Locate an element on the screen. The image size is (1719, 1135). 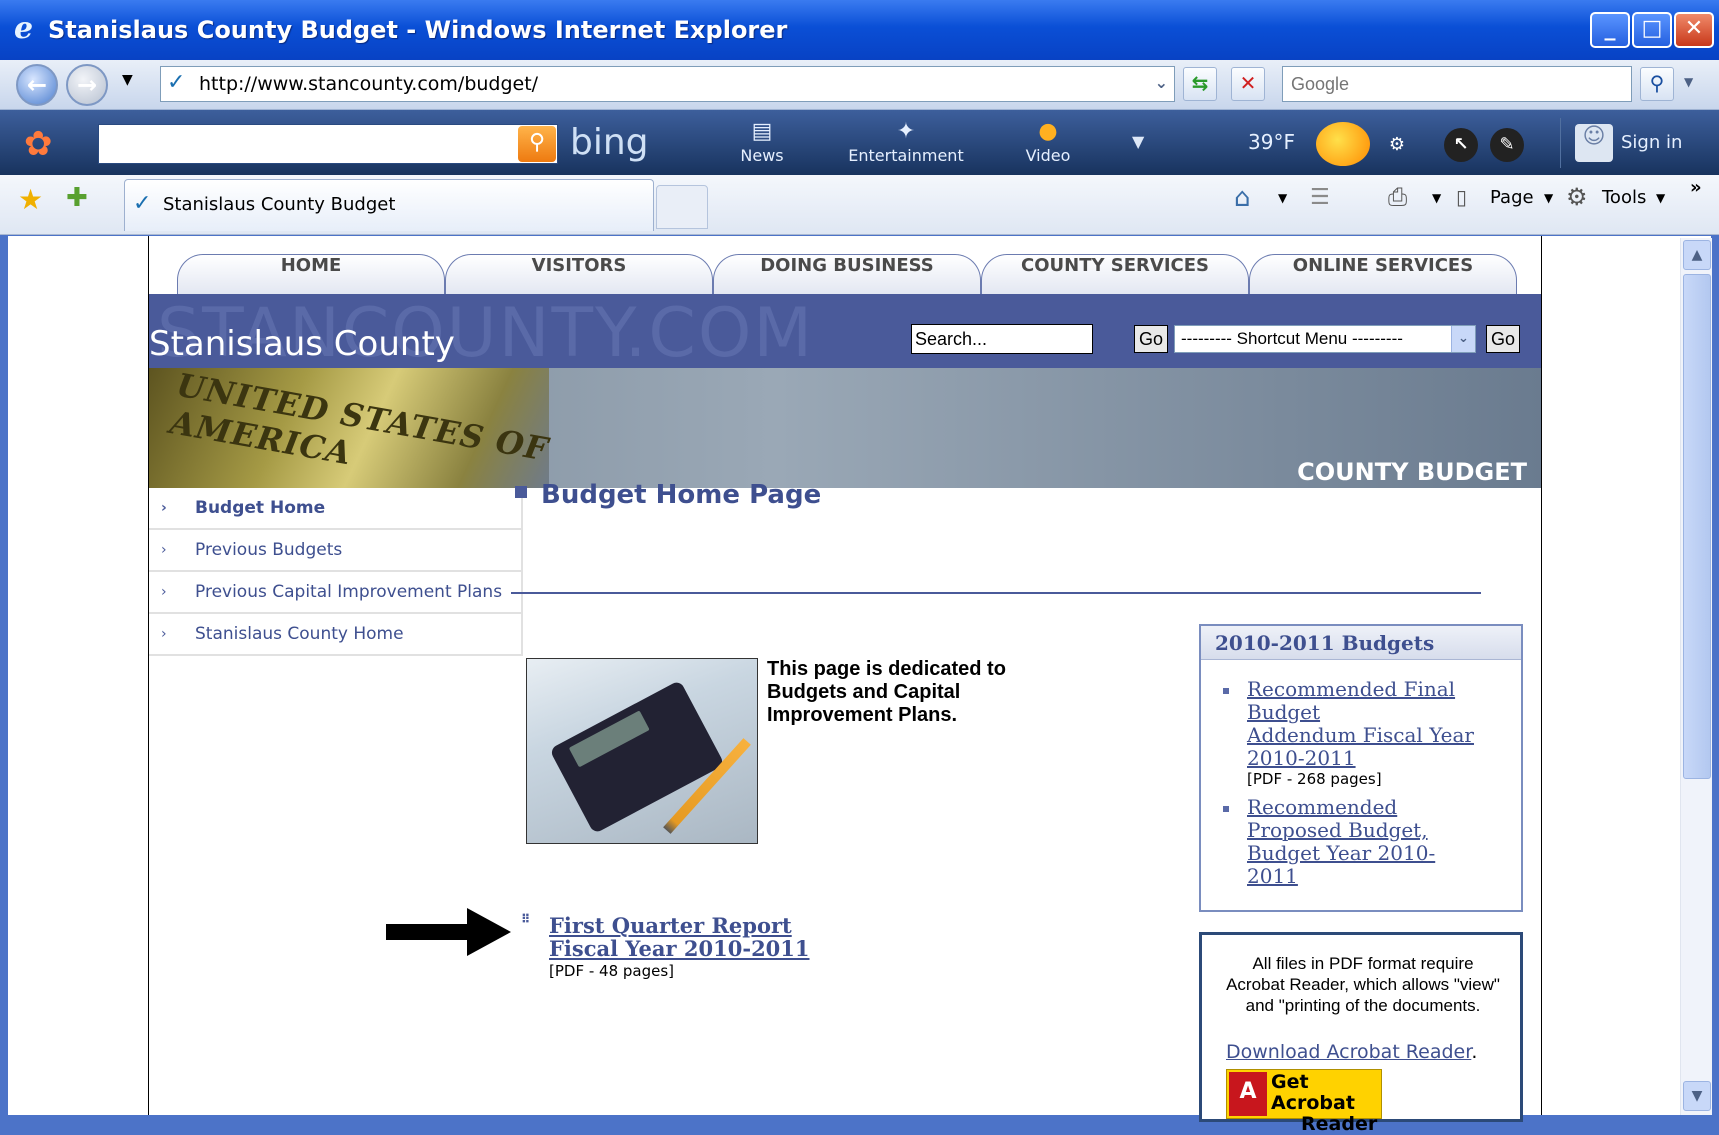
left-nav-county-home: › Stanislaus County Home is located at coordinates (335, 635).